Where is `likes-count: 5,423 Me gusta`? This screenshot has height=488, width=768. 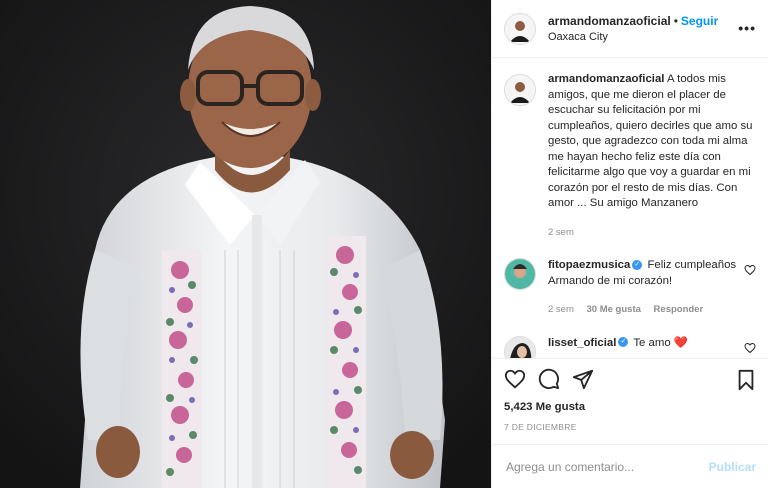
likes-count: 5,423 Me gusta is located at coordinates (630, 407).